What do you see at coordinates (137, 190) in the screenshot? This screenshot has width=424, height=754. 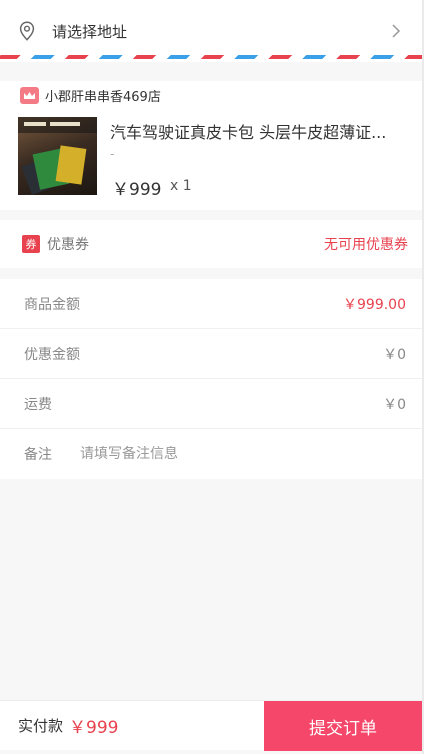 I see `product-price: ￥999` at bounding box center [137, 190].